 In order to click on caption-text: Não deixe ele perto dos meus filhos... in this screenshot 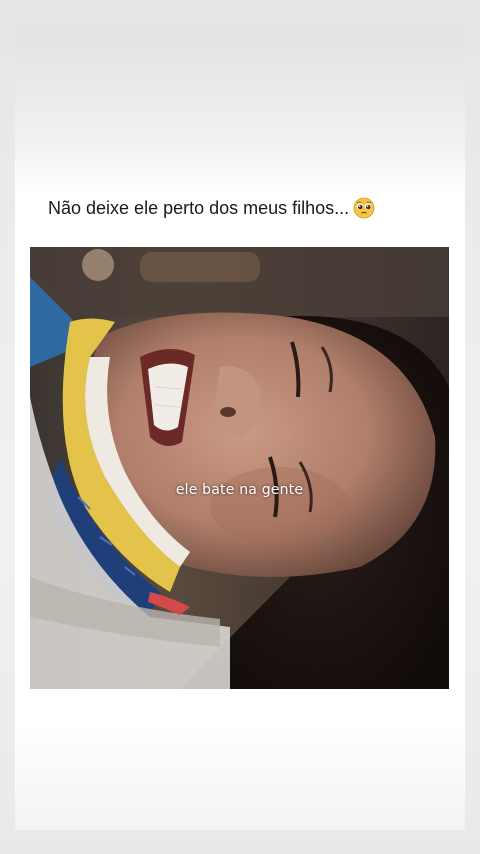, I will do `click(199, 207)`.